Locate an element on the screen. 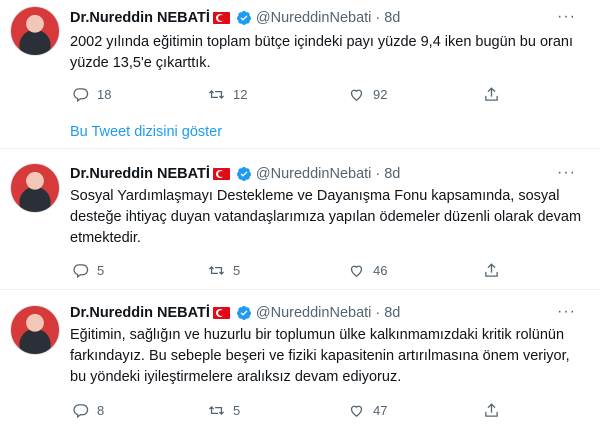 Image resolution: width=600 pixels, height=435 pixels. reply-count: 18 is located at coordinates (104, 94).